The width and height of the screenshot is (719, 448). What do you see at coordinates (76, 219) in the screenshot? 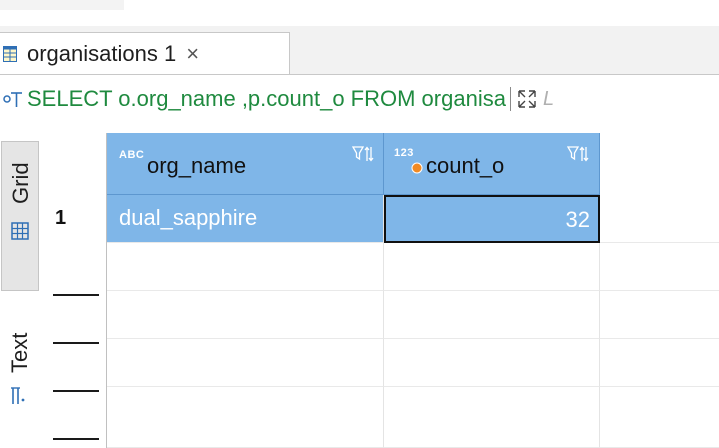
I see `row-number-cell: 1` at bounding box center [76, 219].